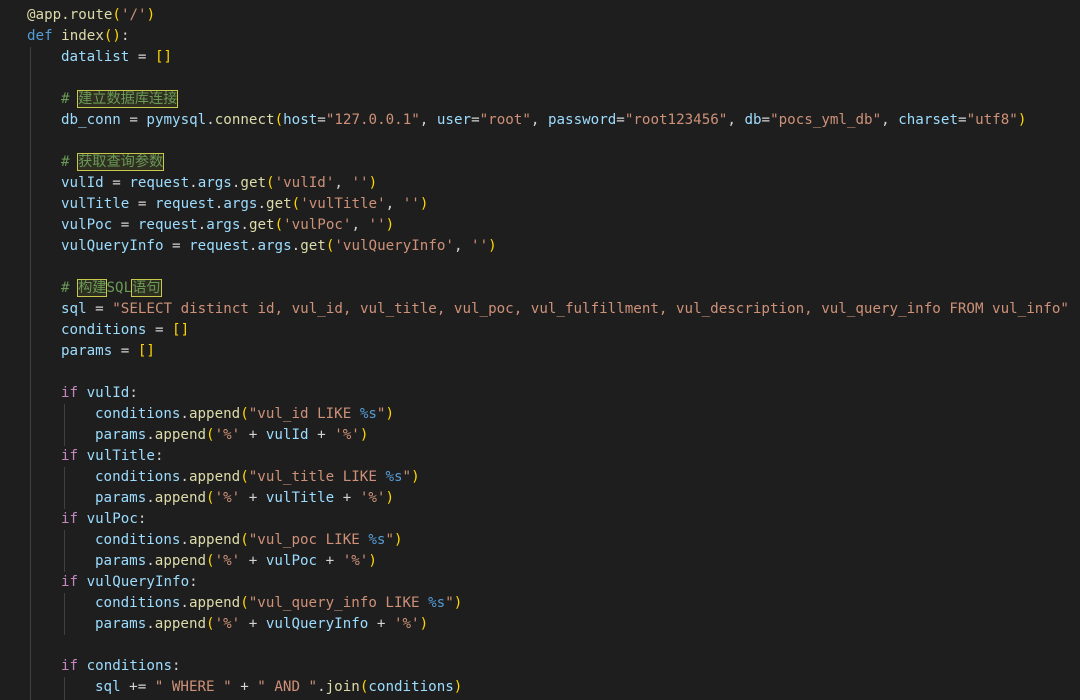  What do you see at coordinates (121, 498) in the screenshot?
I see `code-token: params` at bounding box center [121, 498].